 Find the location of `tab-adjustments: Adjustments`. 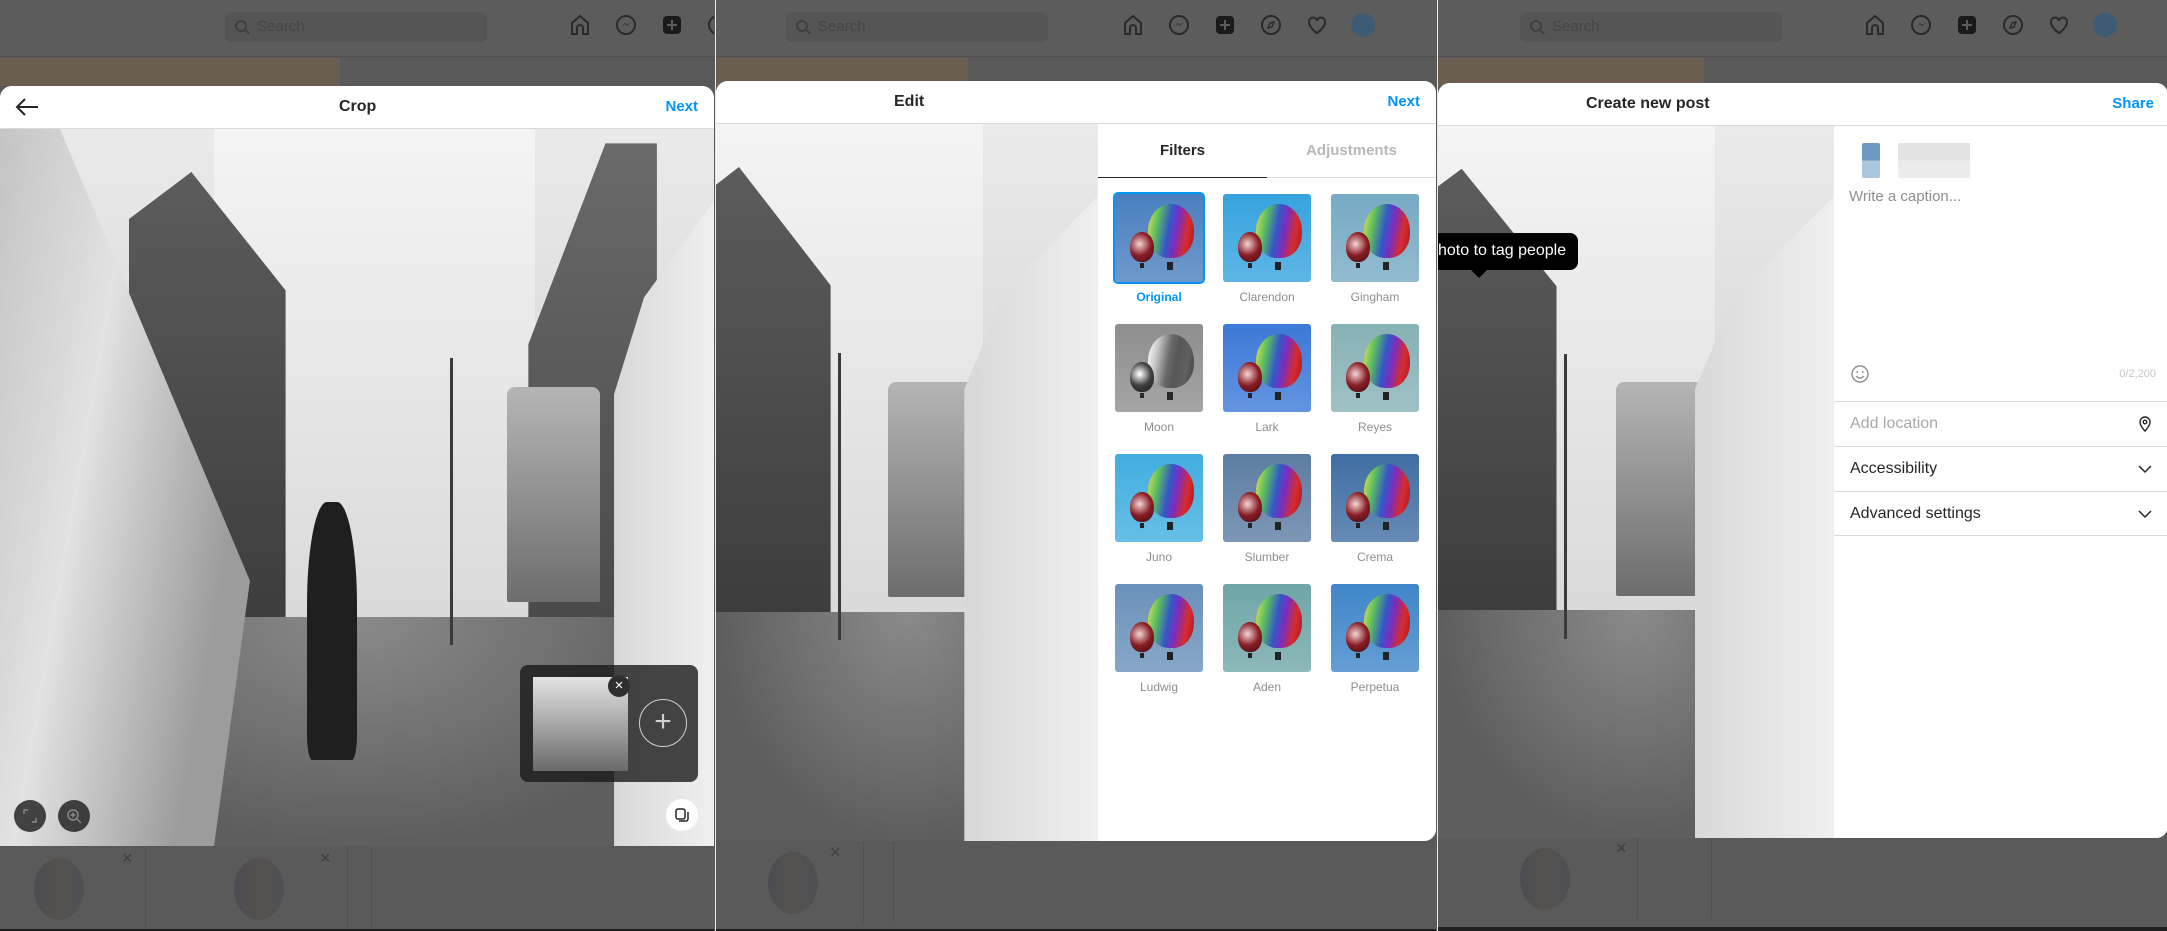

tab-adjustments: Adjustments is located at coordinates (1351, 151).